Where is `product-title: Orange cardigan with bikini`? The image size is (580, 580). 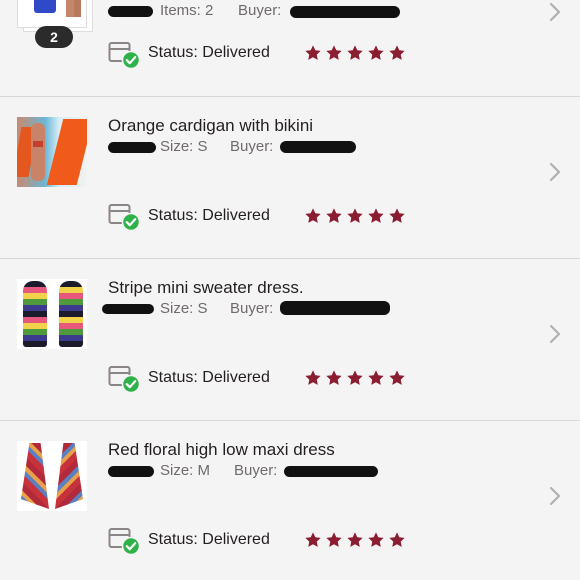 product-title: Orange cardigan with bikini is located at coordinates (211, 125).